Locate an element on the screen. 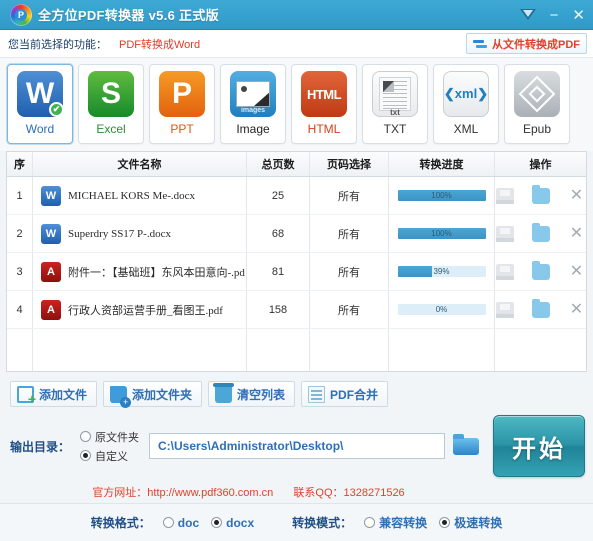  radio-format-docx: docx is located at coordinates (232, 523).